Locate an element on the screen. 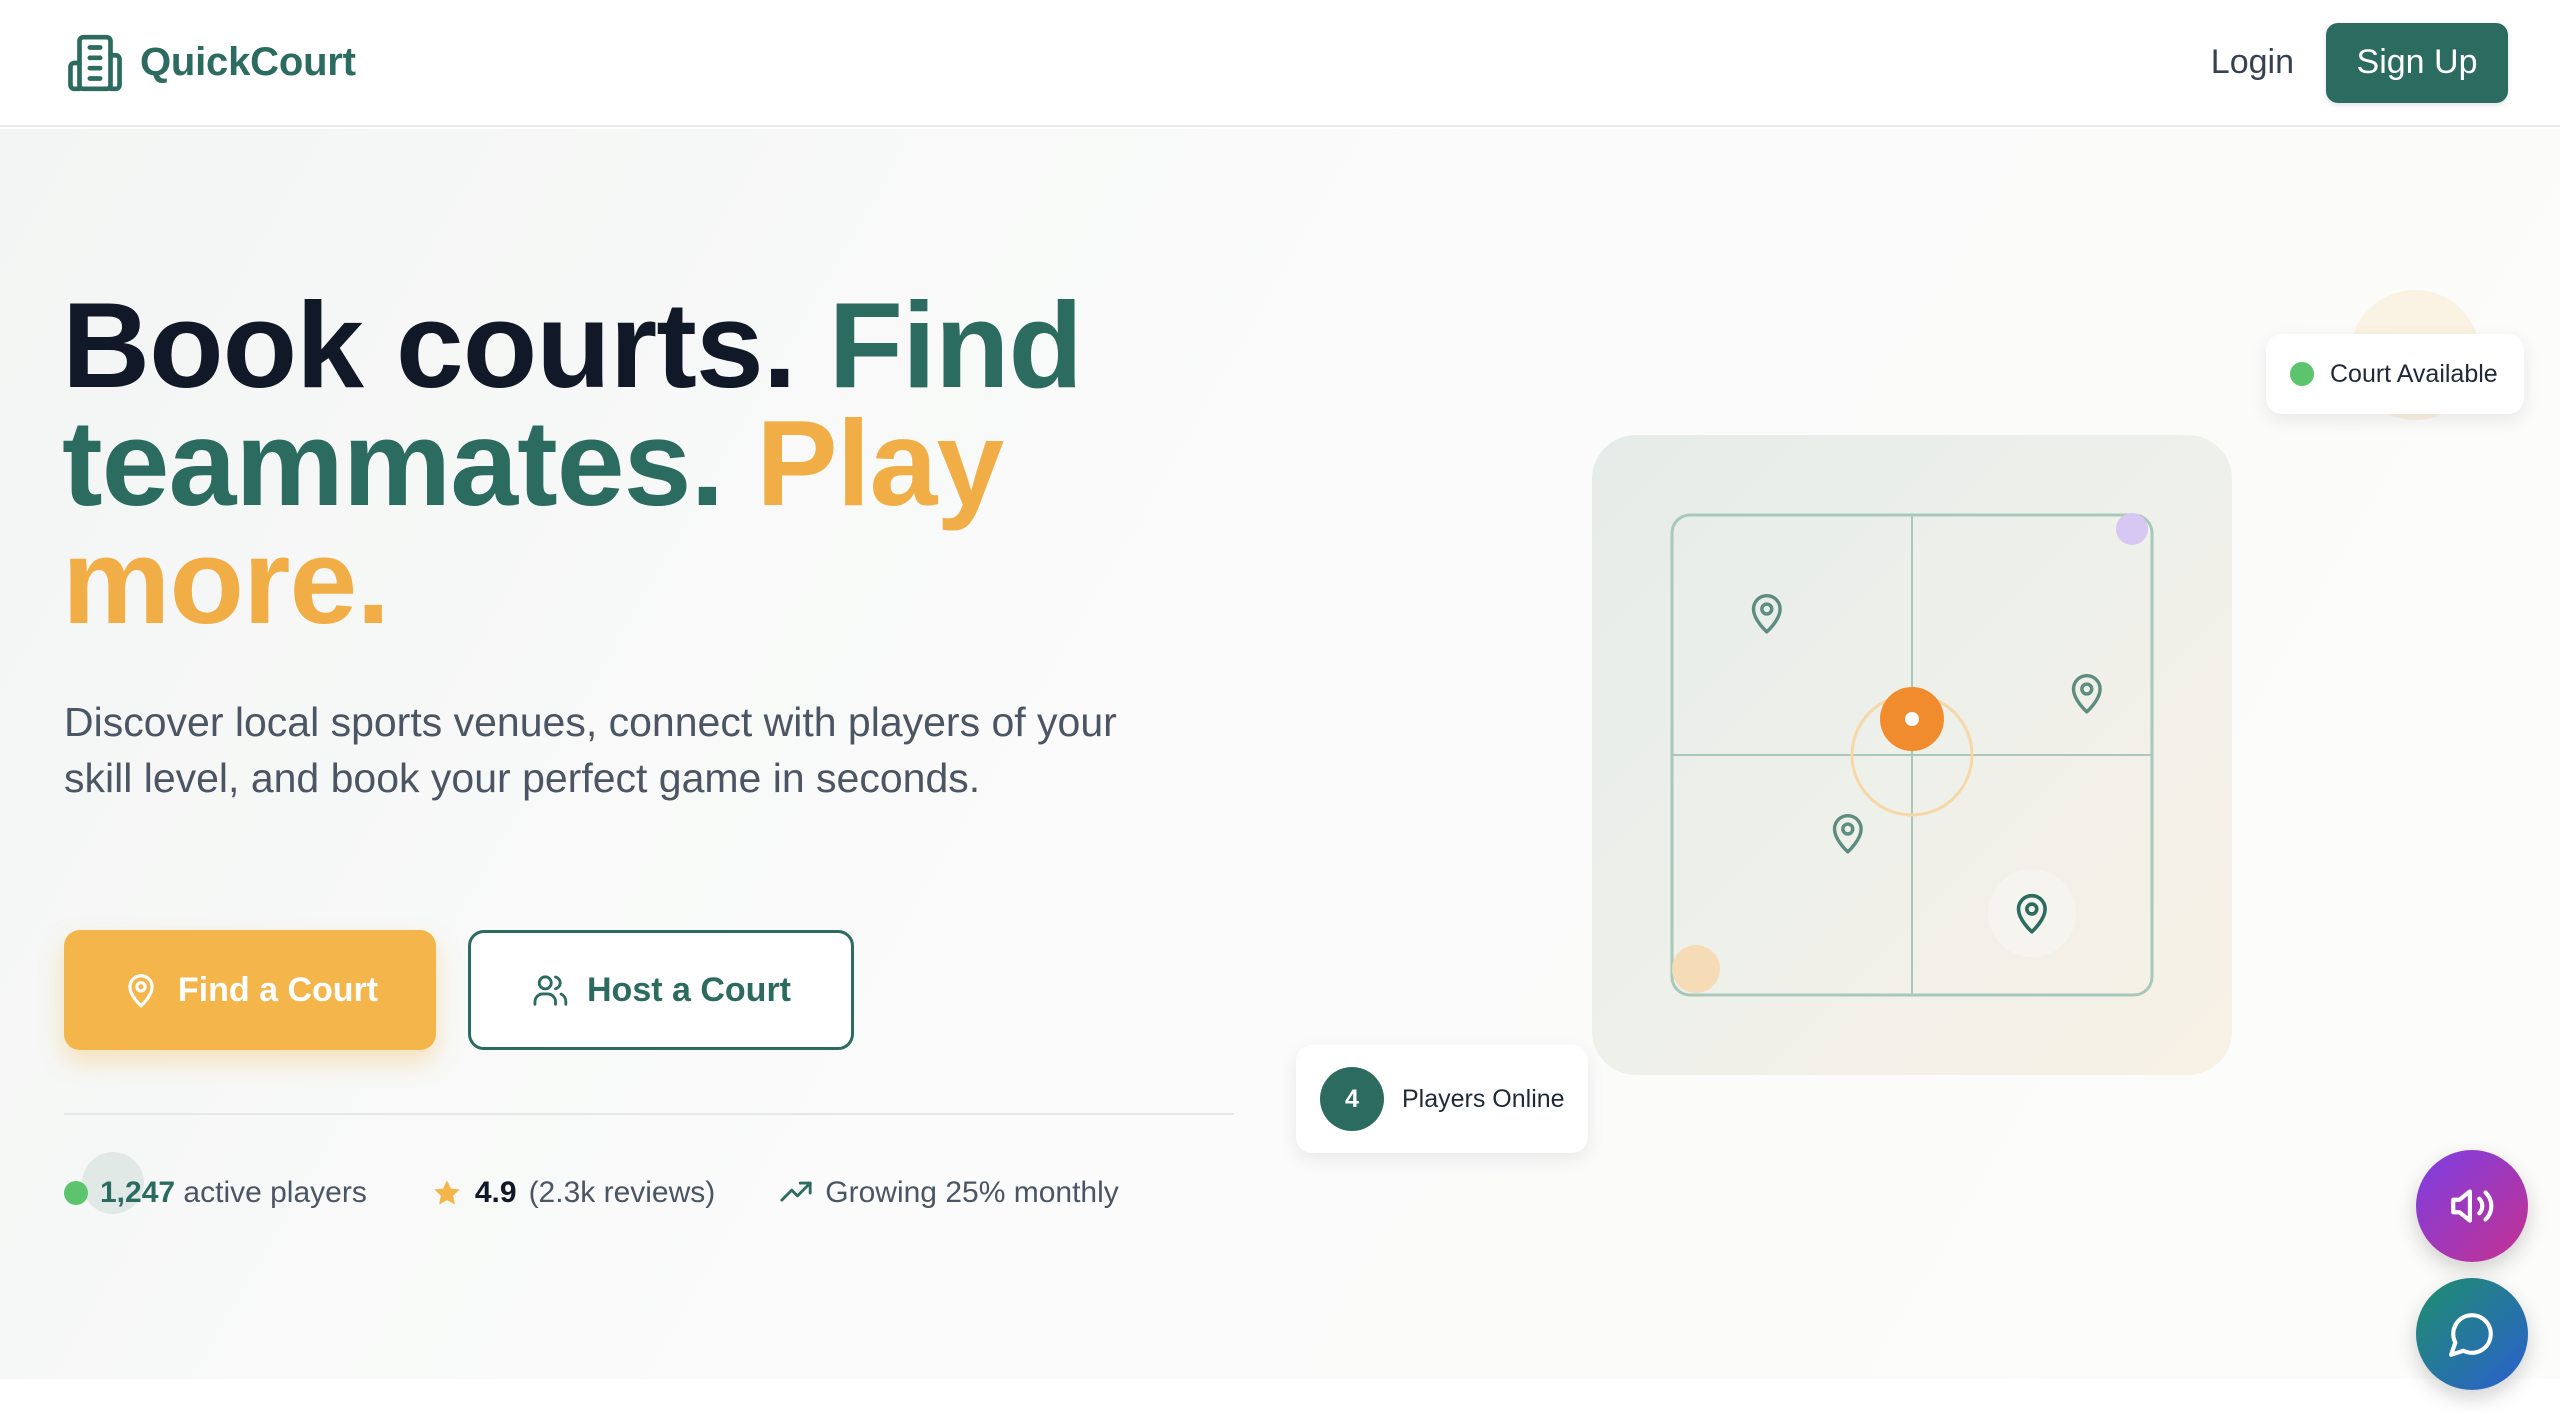  star-icon is located at coordinates (447, 1192).